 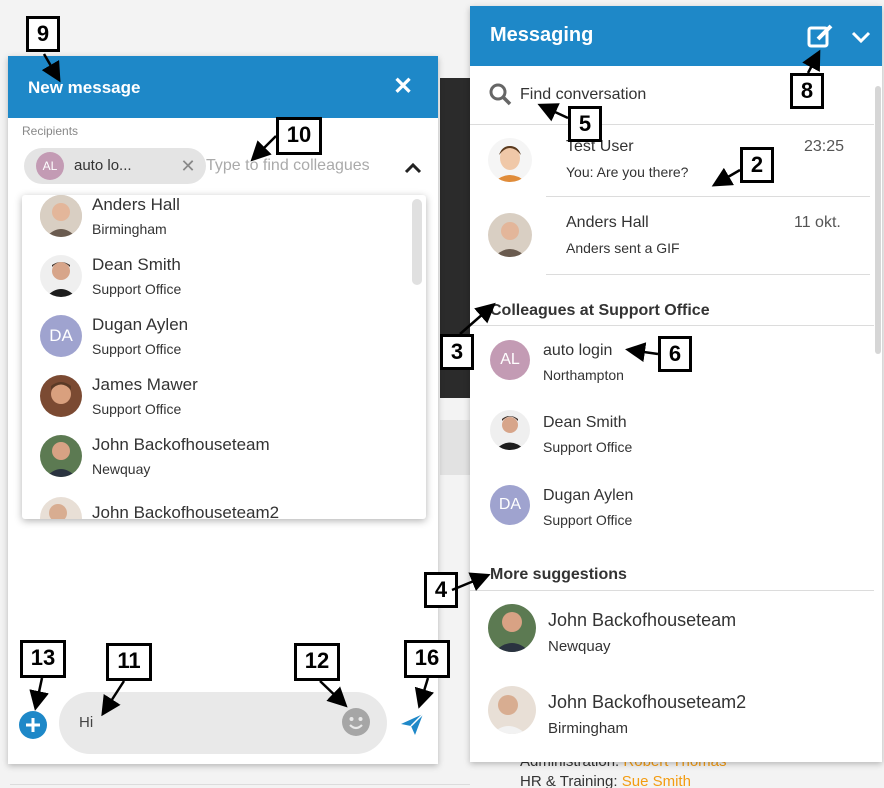 I want to click on conversation-preview: You: Are you there?, so click(x=627, y=172).